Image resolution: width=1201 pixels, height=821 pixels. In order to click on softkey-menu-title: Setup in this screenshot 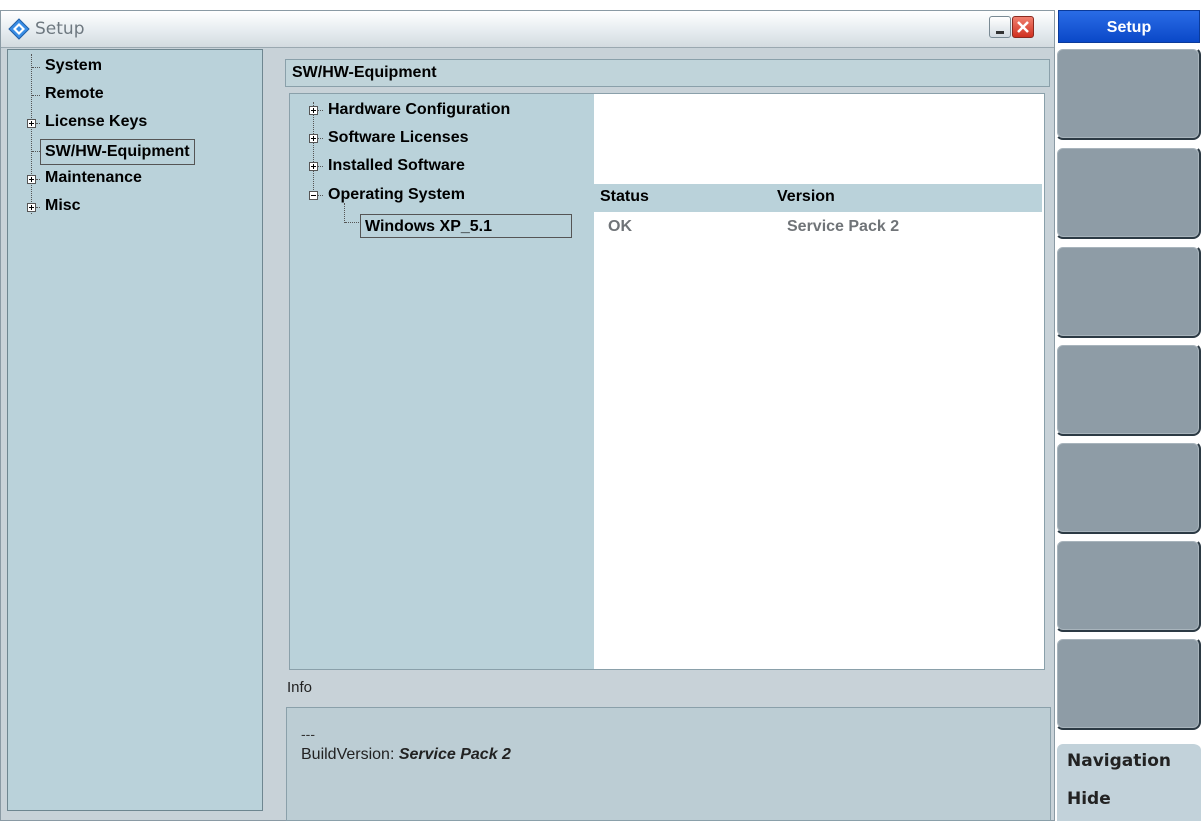, I will do `click(1129, 26)`.